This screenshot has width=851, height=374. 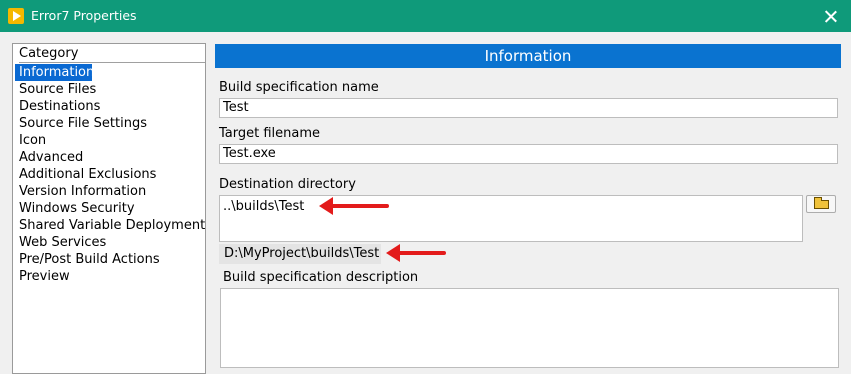 I want to click on resolved-destination-path: D:\MyProject\builds\Test, so click(x=300, y=254).